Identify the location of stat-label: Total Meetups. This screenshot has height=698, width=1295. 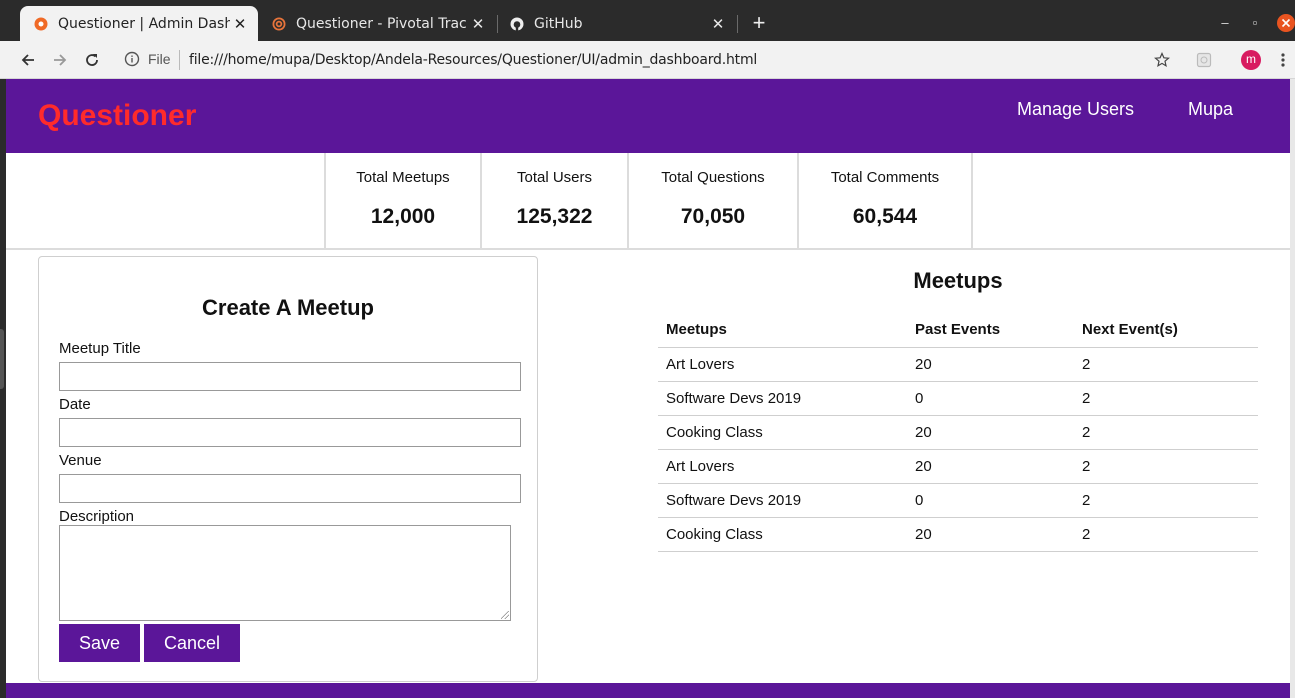
(403, 177).